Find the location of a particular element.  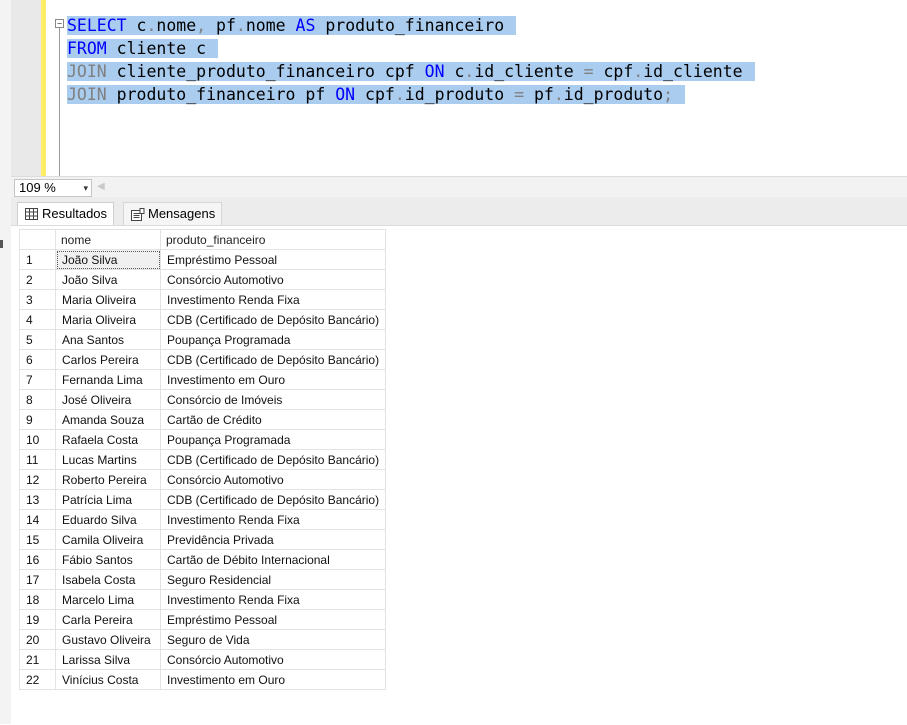

nome-cell: Carlos Pereira is located at coordinates (108, 359).